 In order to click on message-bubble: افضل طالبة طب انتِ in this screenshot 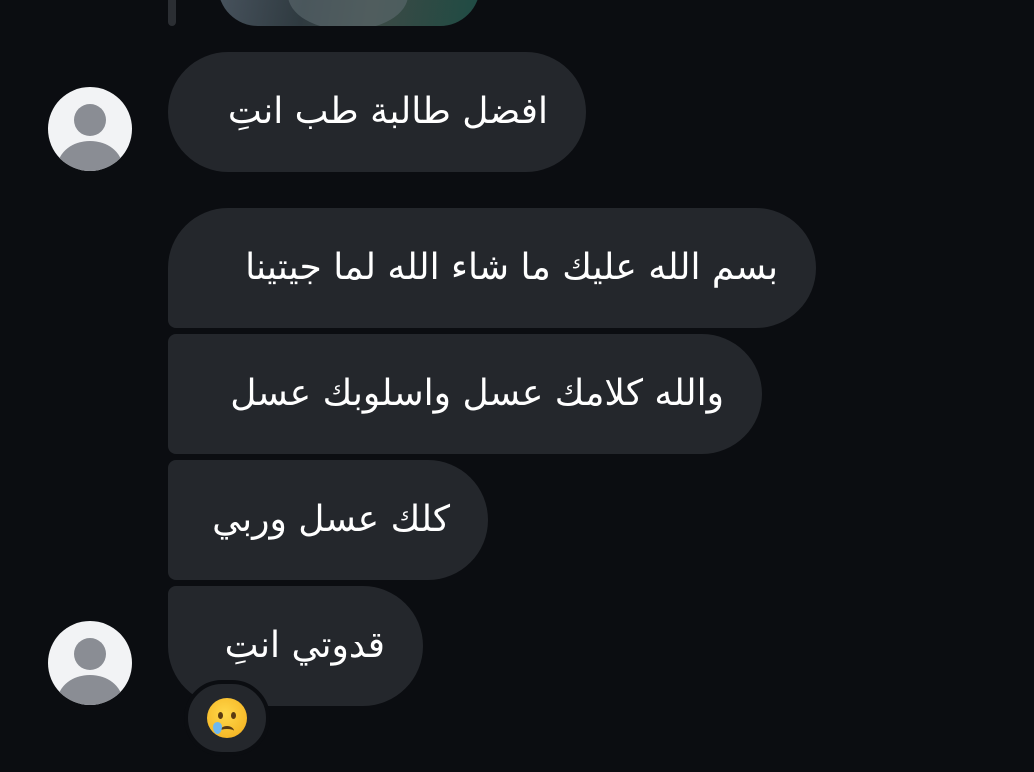, I will do `click(377, 112)`.